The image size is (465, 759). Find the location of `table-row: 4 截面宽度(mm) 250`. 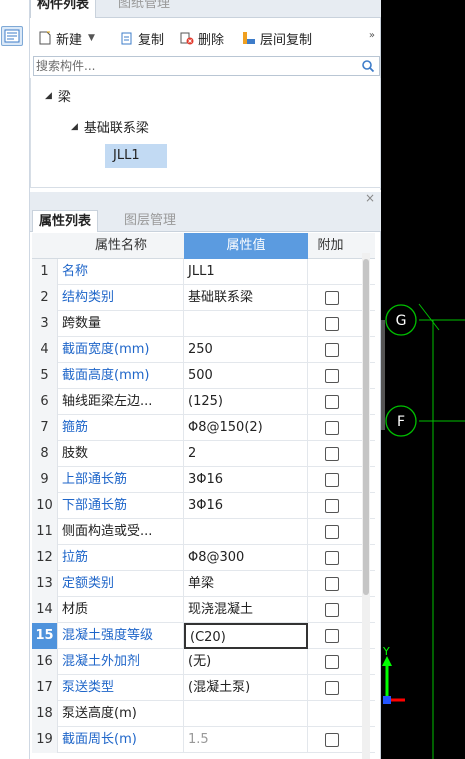

table-row: 4 截面宽度(mm) 250 is located at coordinates (203, 350).